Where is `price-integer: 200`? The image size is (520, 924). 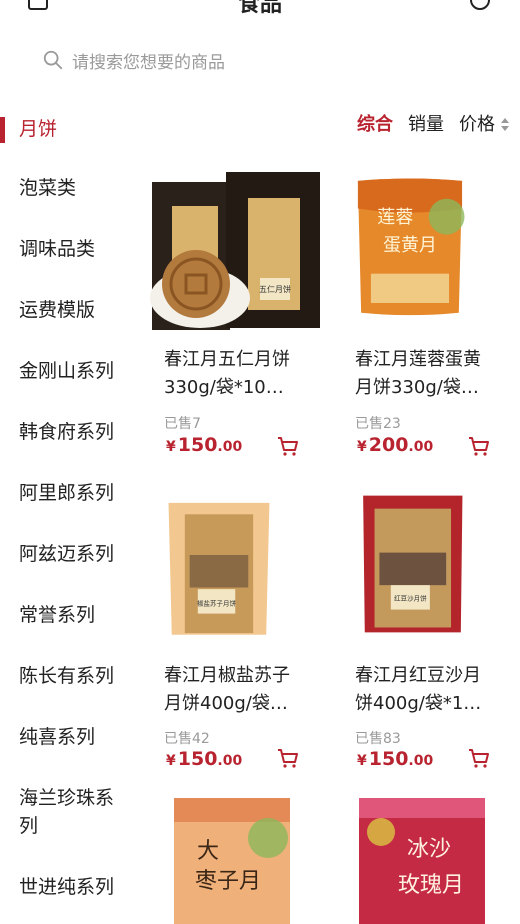 price-integer: 200 is located at coordinates (388, 445).